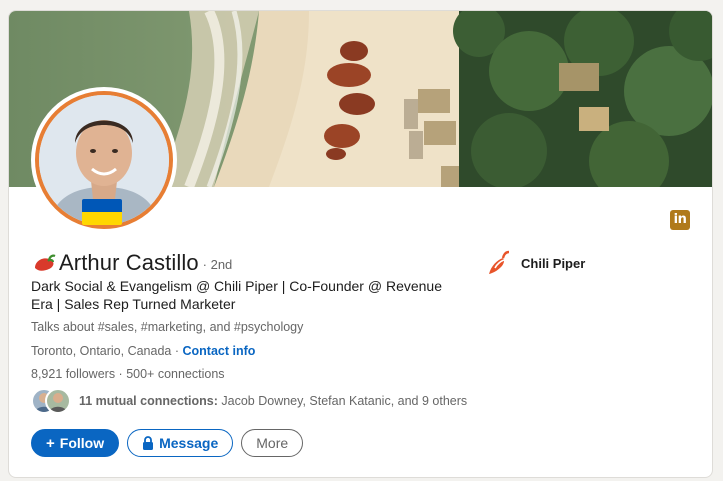 The width and height of the screenshot is (723, 481). I want to click on location-row: Toronto, Ontario, Canada · Contact info, so click(143, 351).